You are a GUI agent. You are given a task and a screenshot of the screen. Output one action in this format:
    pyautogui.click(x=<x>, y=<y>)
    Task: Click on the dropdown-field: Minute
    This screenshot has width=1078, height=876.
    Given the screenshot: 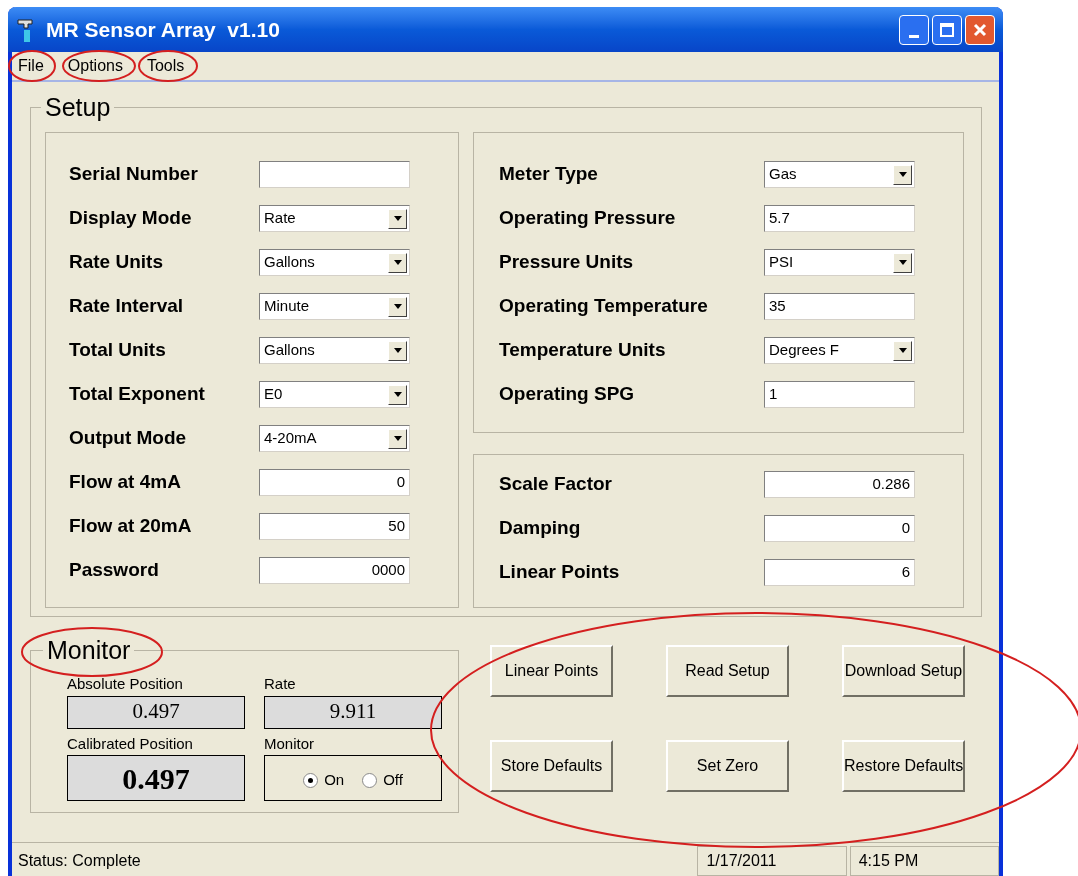 What is the action you would take?
    pyautogui.click(x=334, y=306)
    